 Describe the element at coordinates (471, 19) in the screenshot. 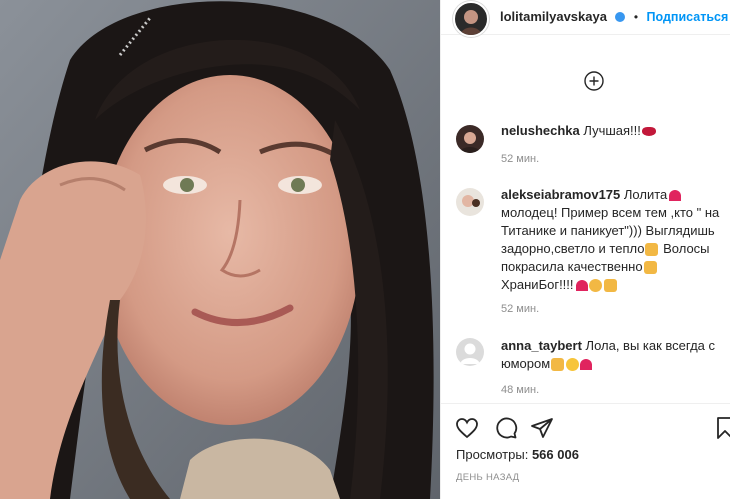

I see `author-avatar` at that location.